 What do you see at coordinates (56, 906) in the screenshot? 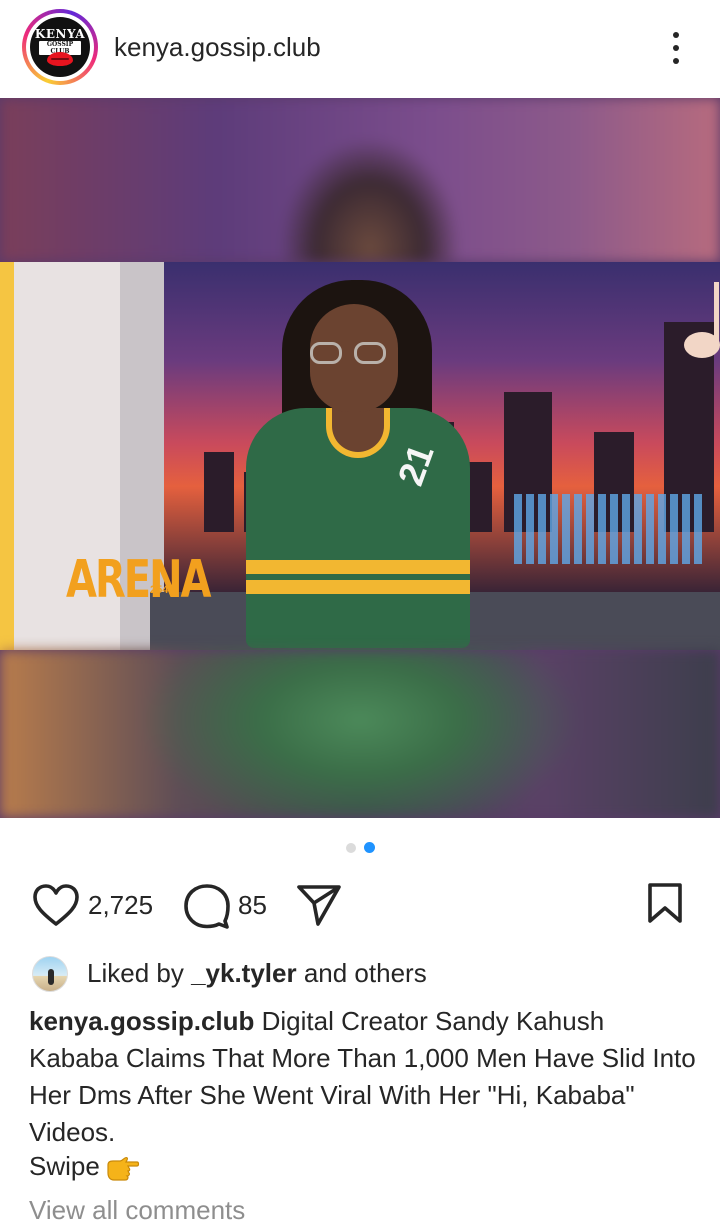
I see `heart-icon` at bounding box center [56, 906].